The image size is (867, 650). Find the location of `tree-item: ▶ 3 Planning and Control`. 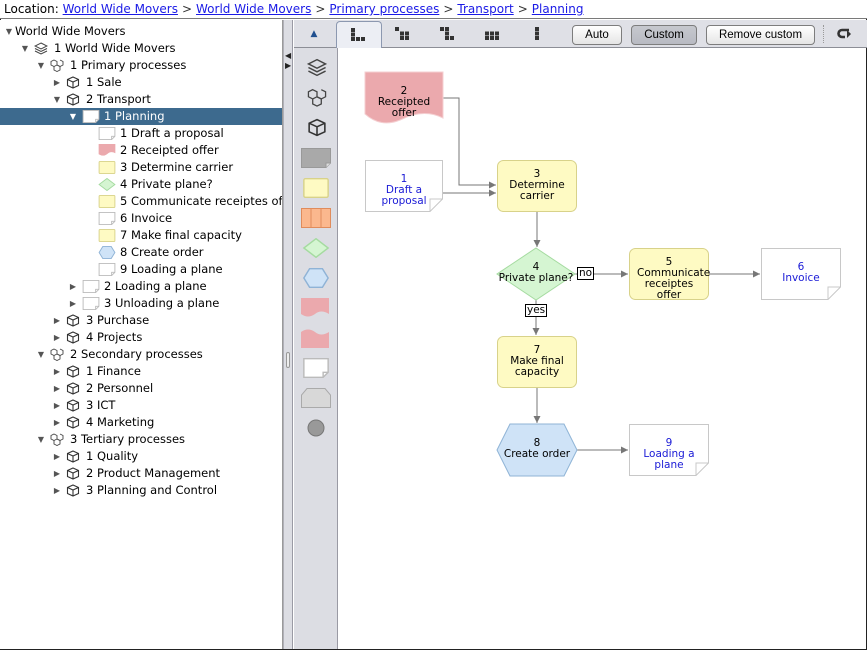

tree-item: ▶ 3 Planning and Control is located at coordinates (141, 490).